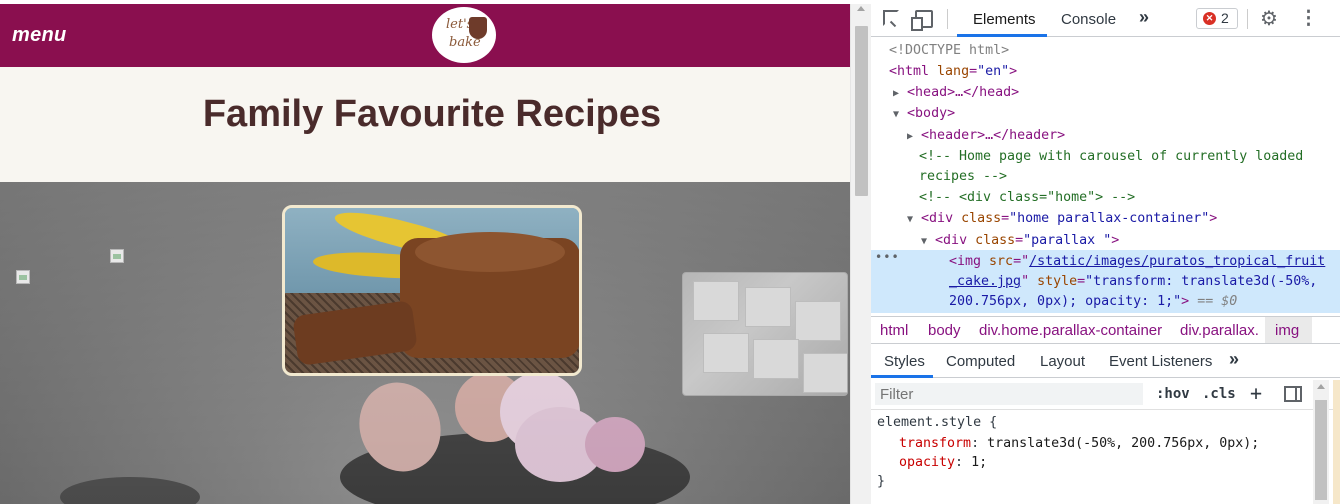 The width and height of the screenshot is (1340, 504). I want to click on dom-node: ▶ <head>…</head>, so click(1105, 92).